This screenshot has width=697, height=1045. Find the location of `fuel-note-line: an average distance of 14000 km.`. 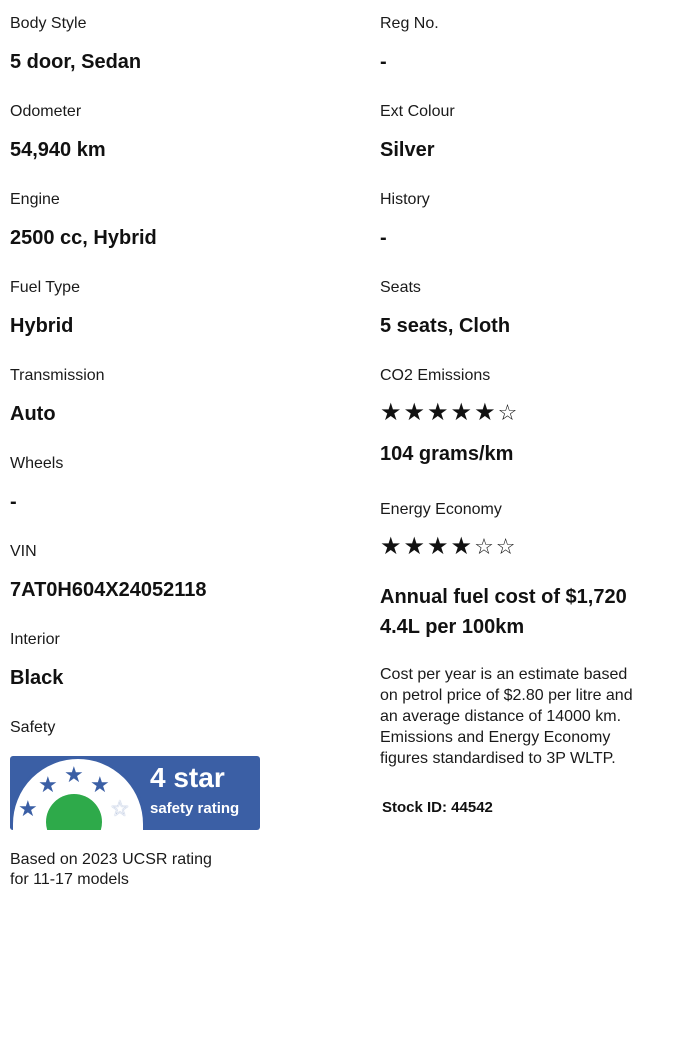

fuel-note-line: an average distance of 14000 km. is located at coordinates (501, 716).